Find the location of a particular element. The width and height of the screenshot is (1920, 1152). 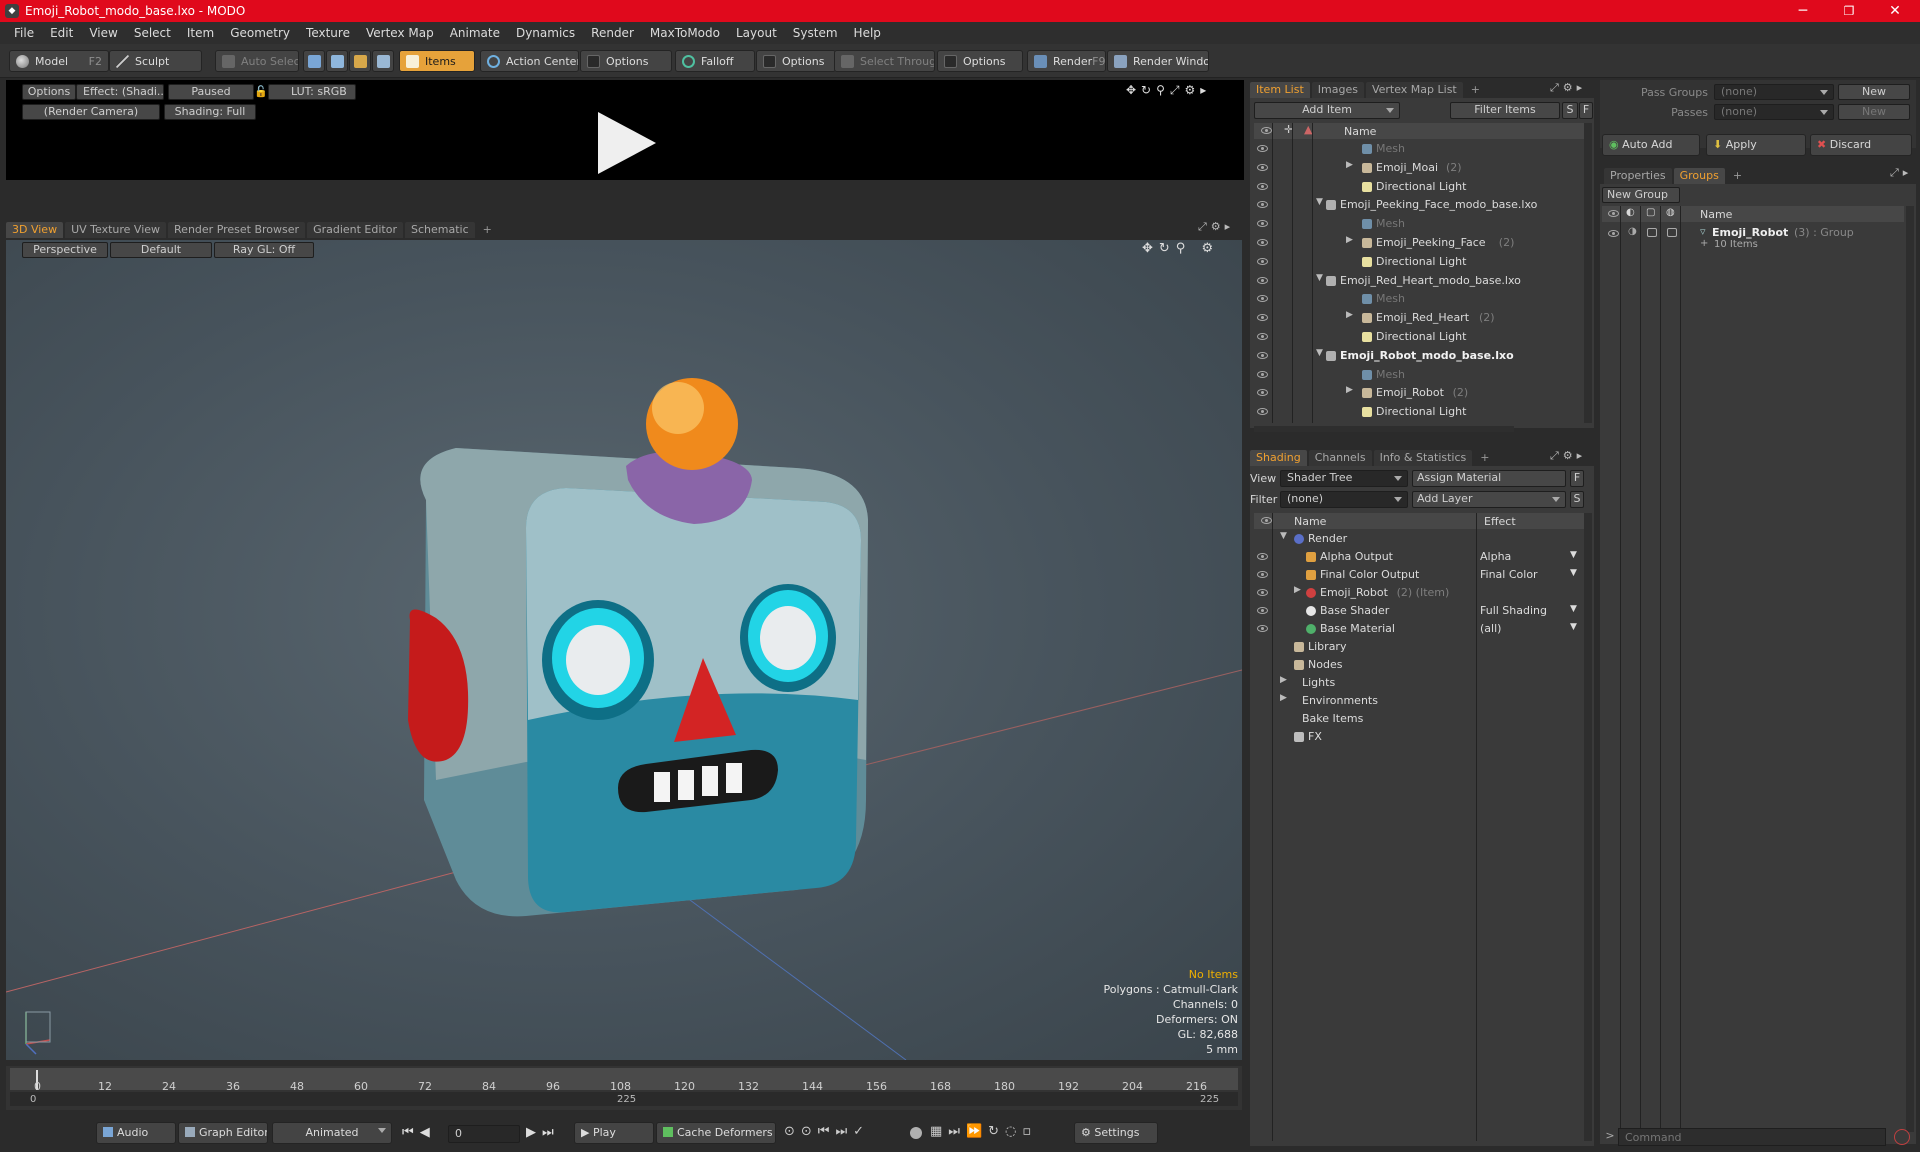

play-button: ▶ Play is located at coordinates (614, 1133).